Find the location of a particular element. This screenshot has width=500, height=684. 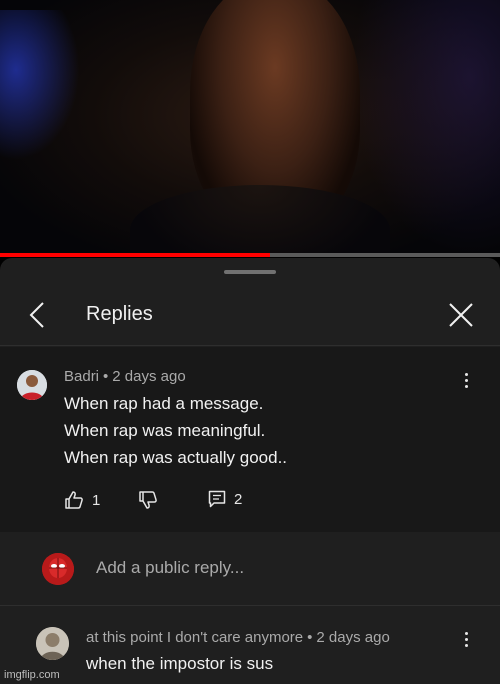

comment-icon is located at coordinates (217, 499).